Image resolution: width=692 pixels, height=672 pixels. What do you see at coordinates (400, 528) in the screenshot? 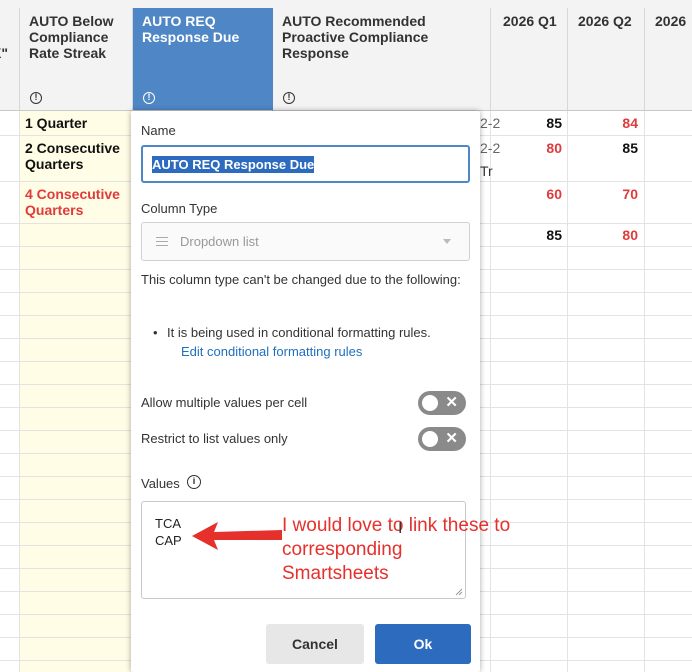
I see `text-cursor-icon: I` at bounding box center [400, 528].